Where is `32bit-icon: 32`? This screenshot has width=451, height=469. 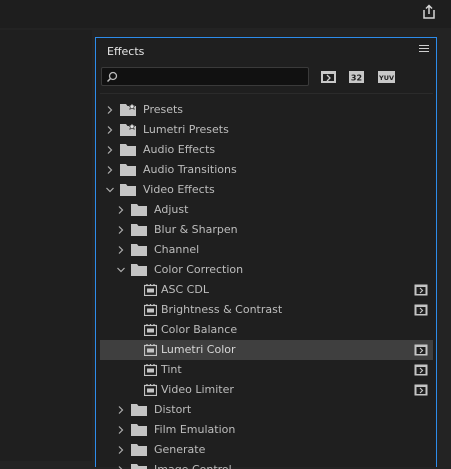
32bit-icon: 32 is located at coordinates (356, 77).